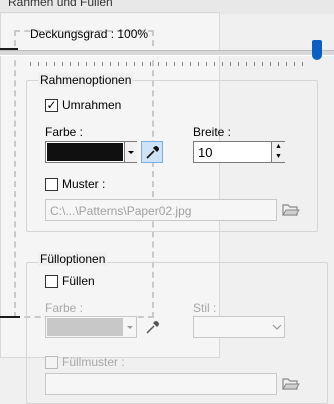  What do you see at coordinates (10, 317) in the screenshot?
I see `background-edge-line-lower` at bounding box center [10, 317].